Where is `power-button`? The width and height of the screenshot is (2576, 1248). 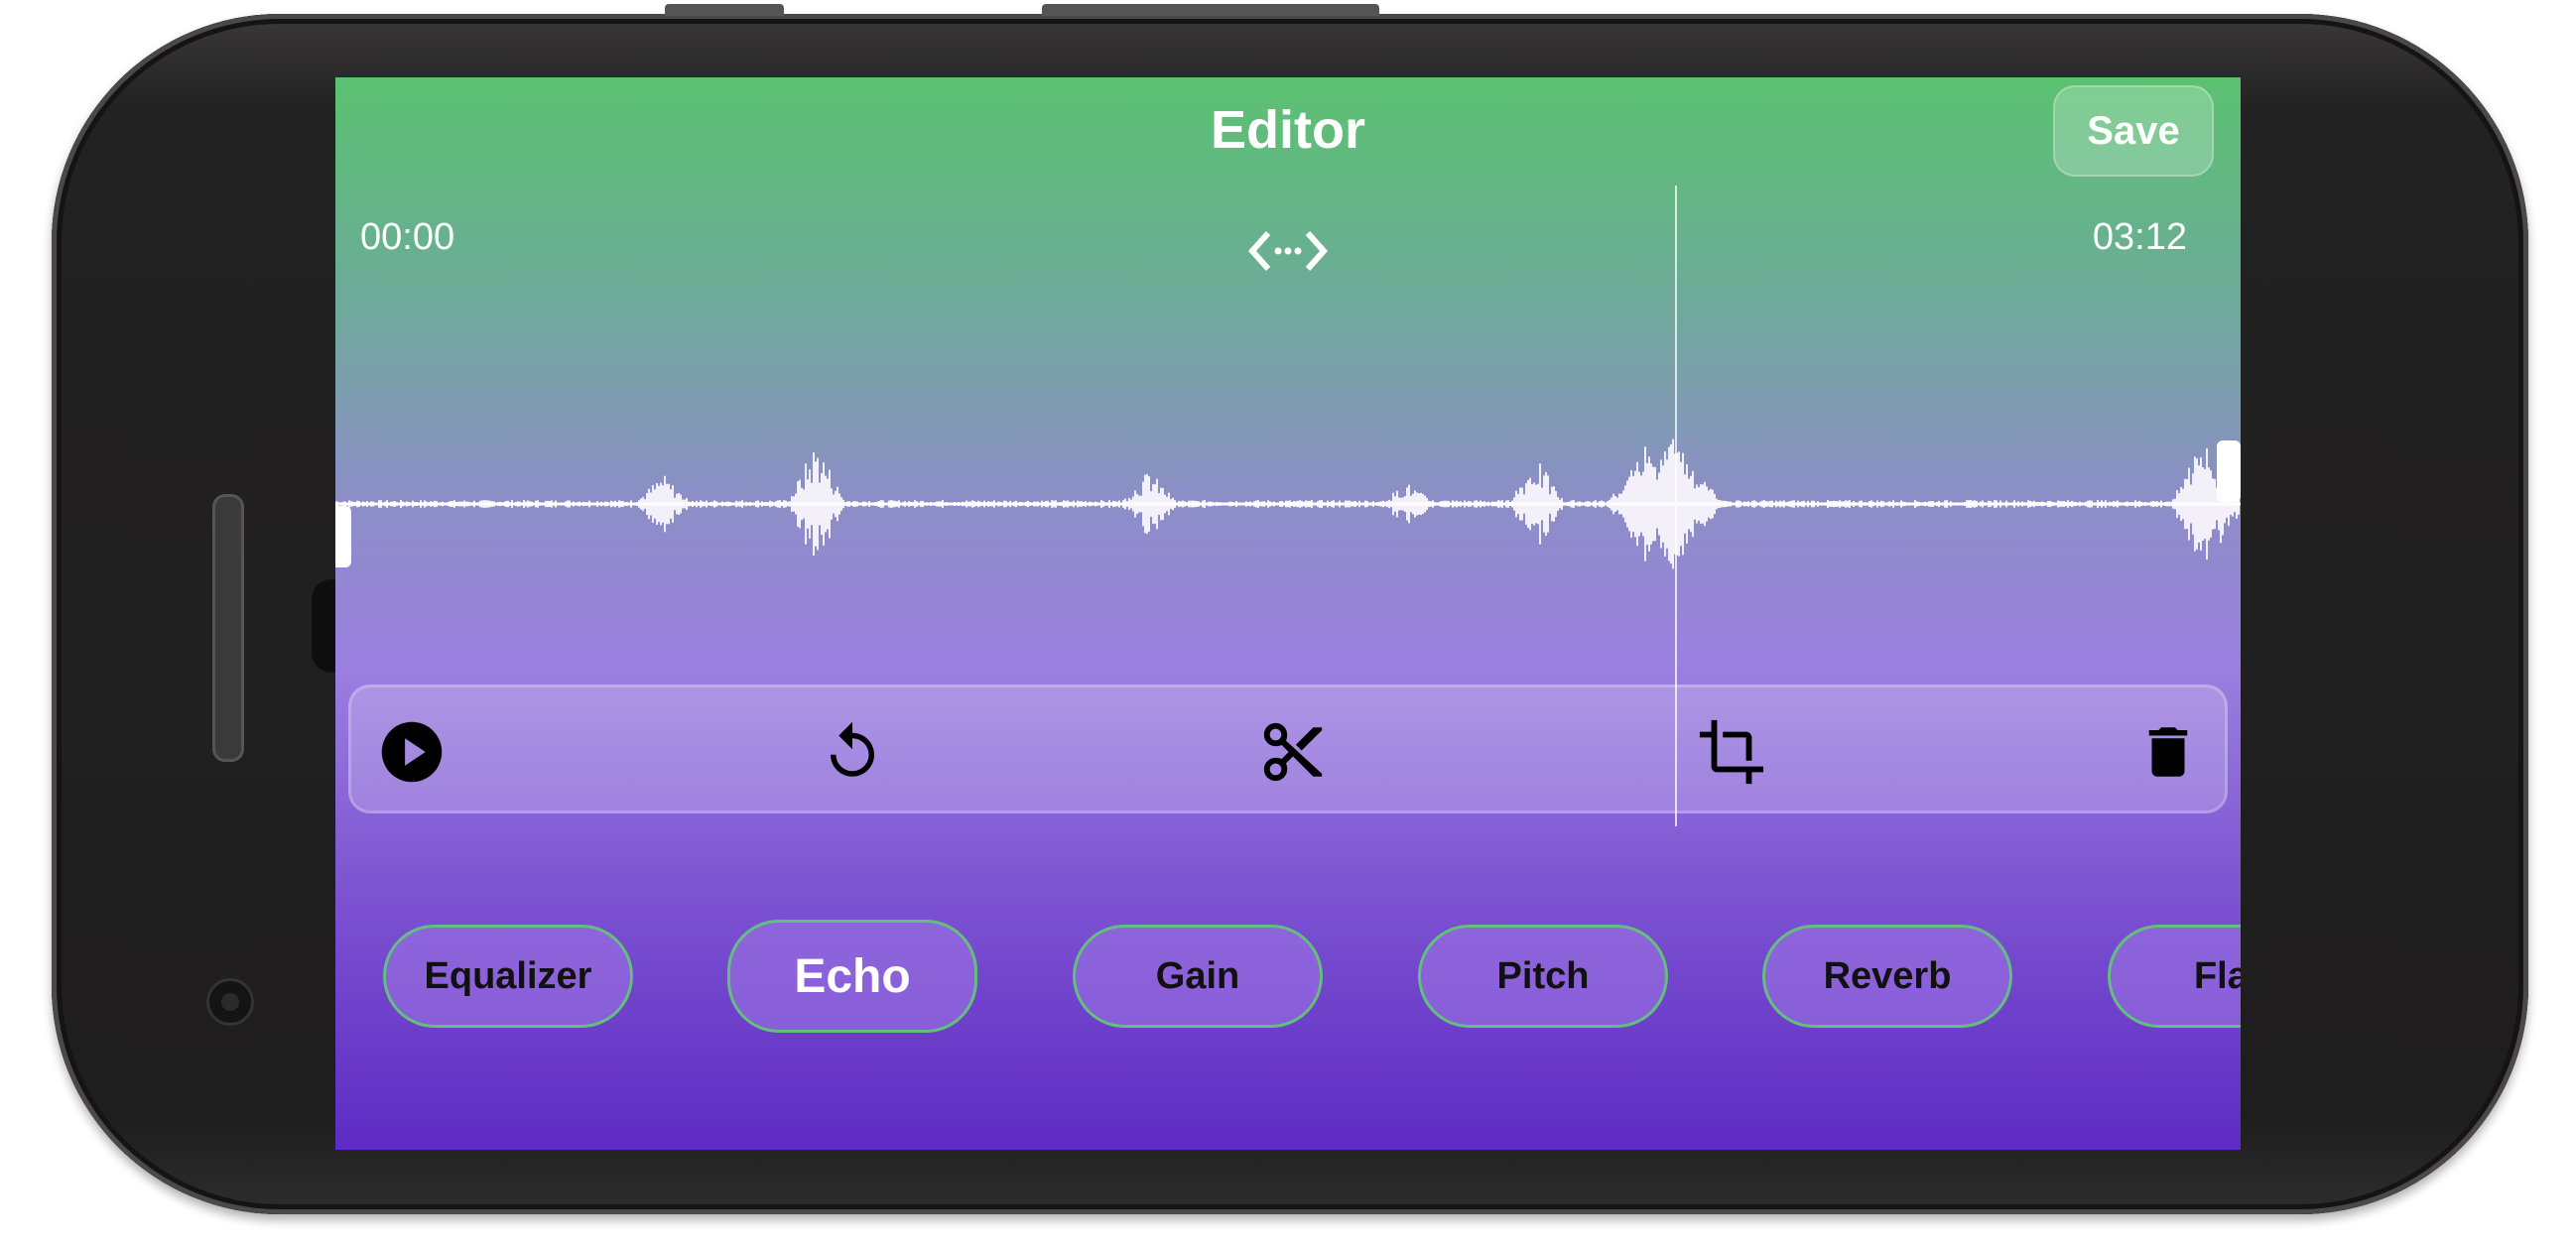 power-button is located at coordinates (1210, 10).